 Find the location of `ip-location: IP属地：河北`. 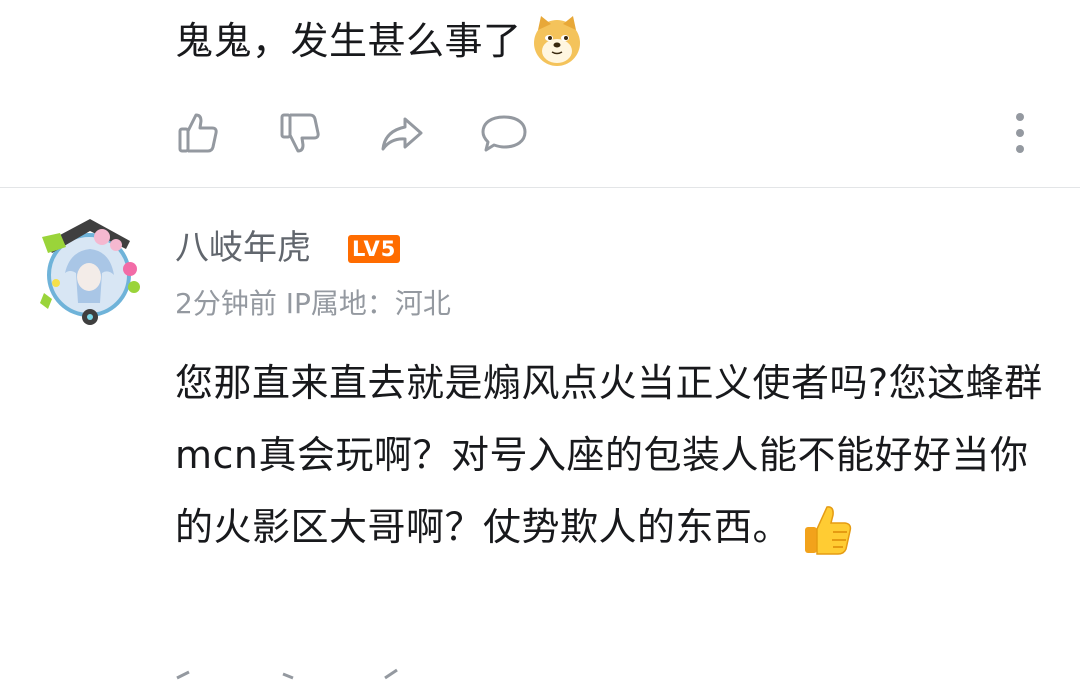

ip-location: IP属地：河北 is located at coordinates (368, 303).